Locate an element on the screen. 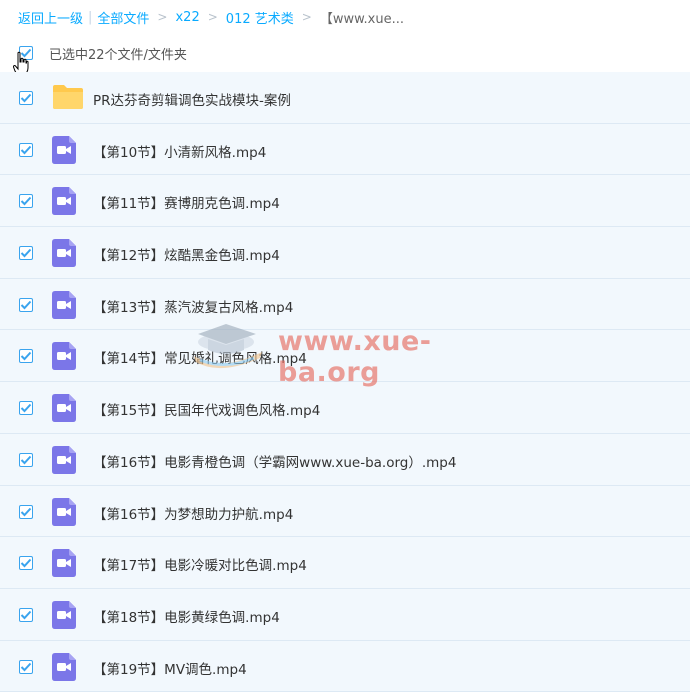 This screenshot has height=692, width=690. file-row: 【第16节】电影青橙色调（学霸网www.xue-ba.org）.mp4 is located at coordinates (345, 459).